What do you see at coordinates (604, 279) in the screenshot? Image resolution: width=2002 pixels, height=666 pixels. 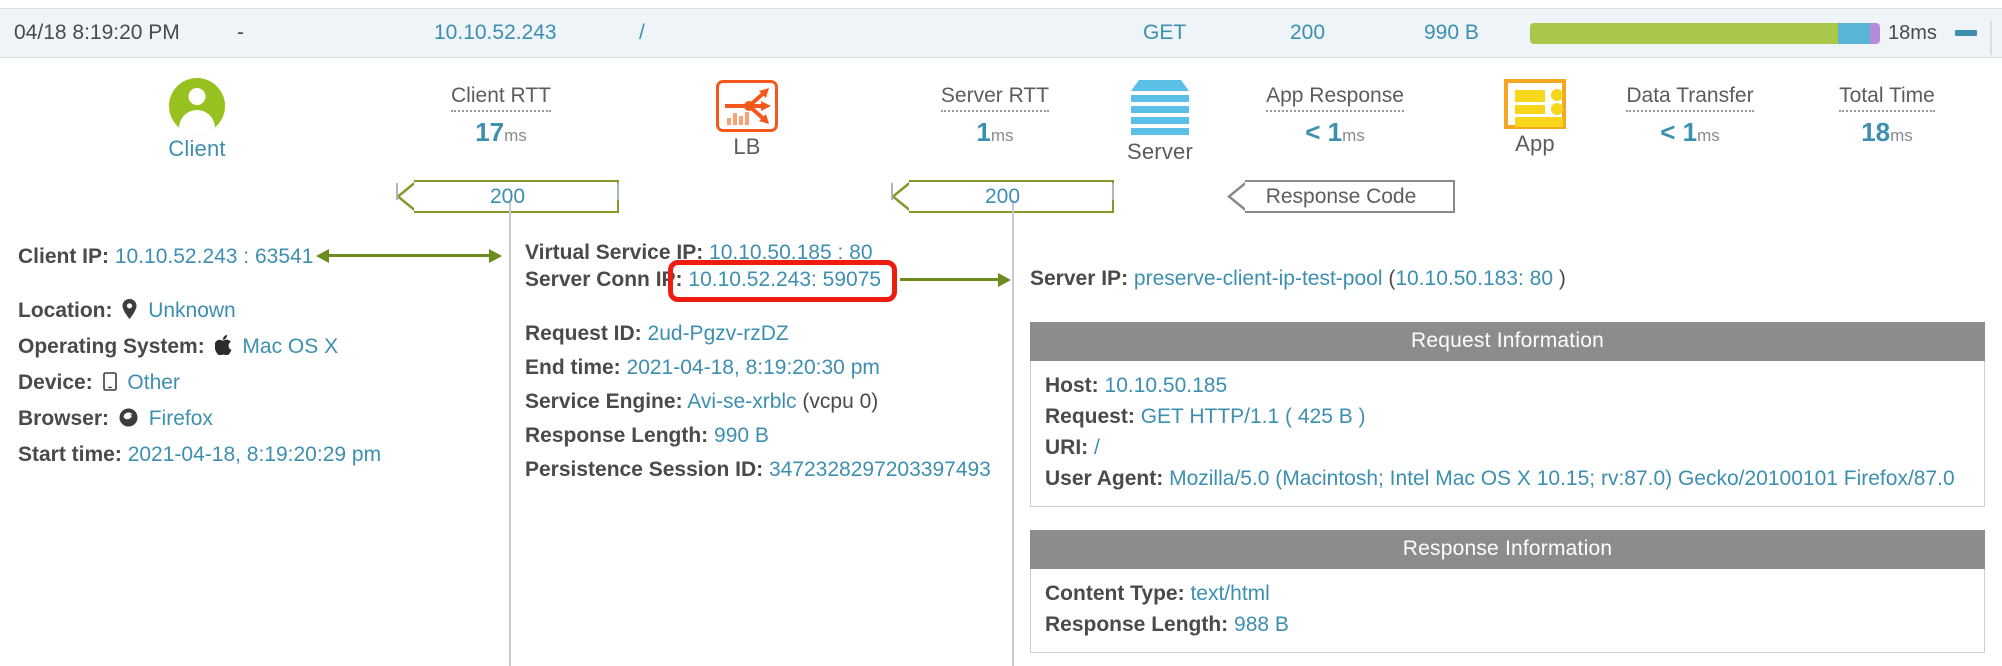 I see `server-conn-ip-label: Server Conn IP:` at bounding box center [604, 279].